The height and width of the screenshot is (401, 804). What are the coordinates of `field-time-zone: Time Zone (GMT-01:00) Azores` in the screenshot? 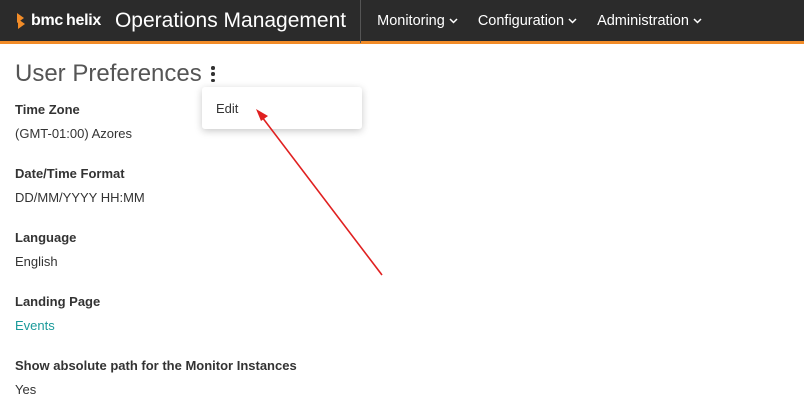 It's located at (73, 121).